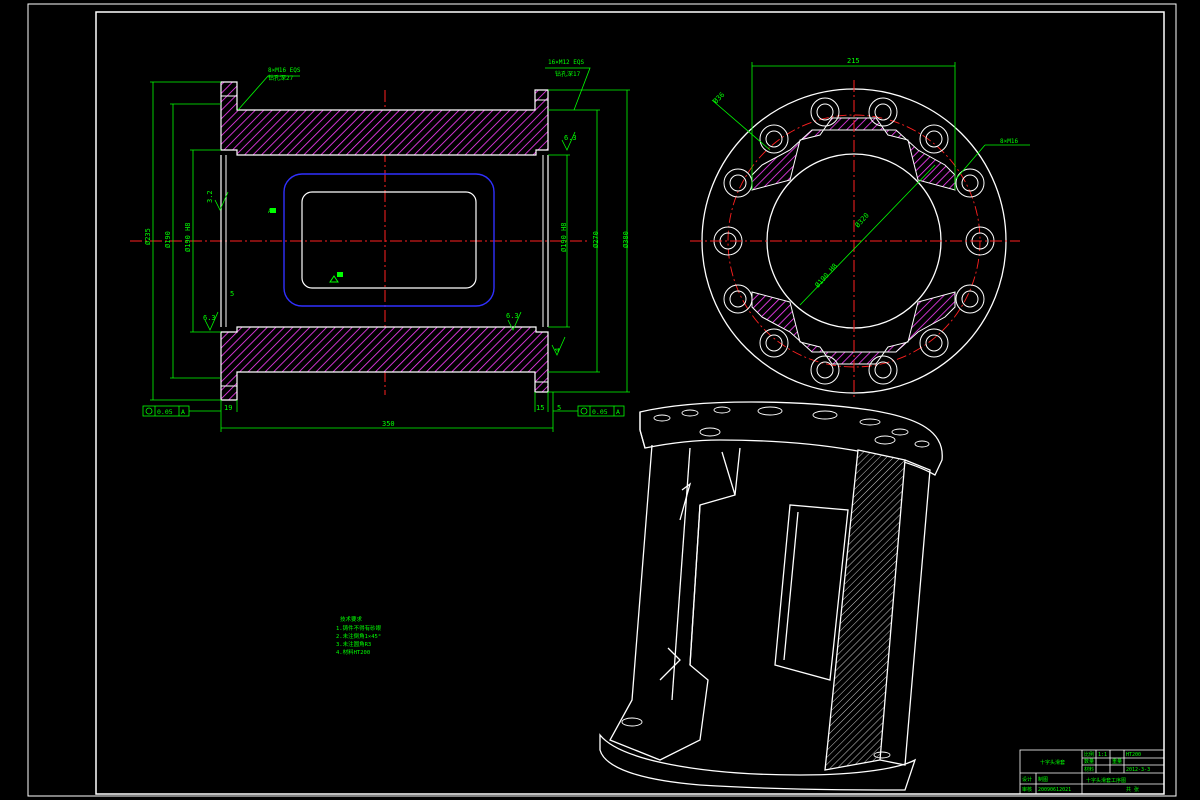 This screenshot has height=800, width=1200. I want to click on dim-left-flange: 19, so click(228, 408).